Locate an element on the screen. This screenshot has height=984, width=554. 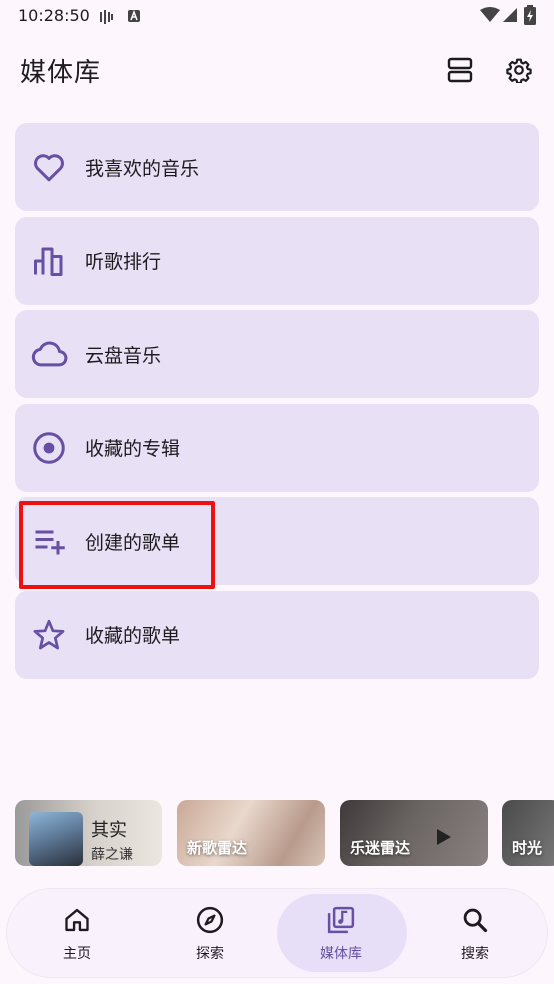
library-item-created-playlists: 创建的歌单 is located at coordinates (277, 541).